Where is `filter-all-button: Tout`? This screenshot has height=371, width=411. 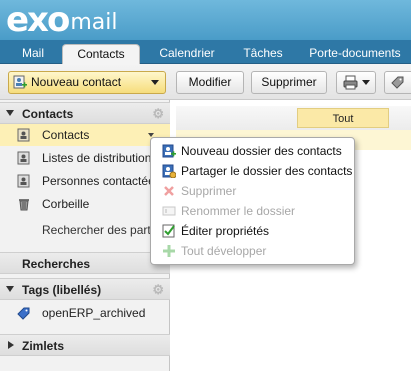 filter-all-button: Tout is located at coordinates (343, 118).